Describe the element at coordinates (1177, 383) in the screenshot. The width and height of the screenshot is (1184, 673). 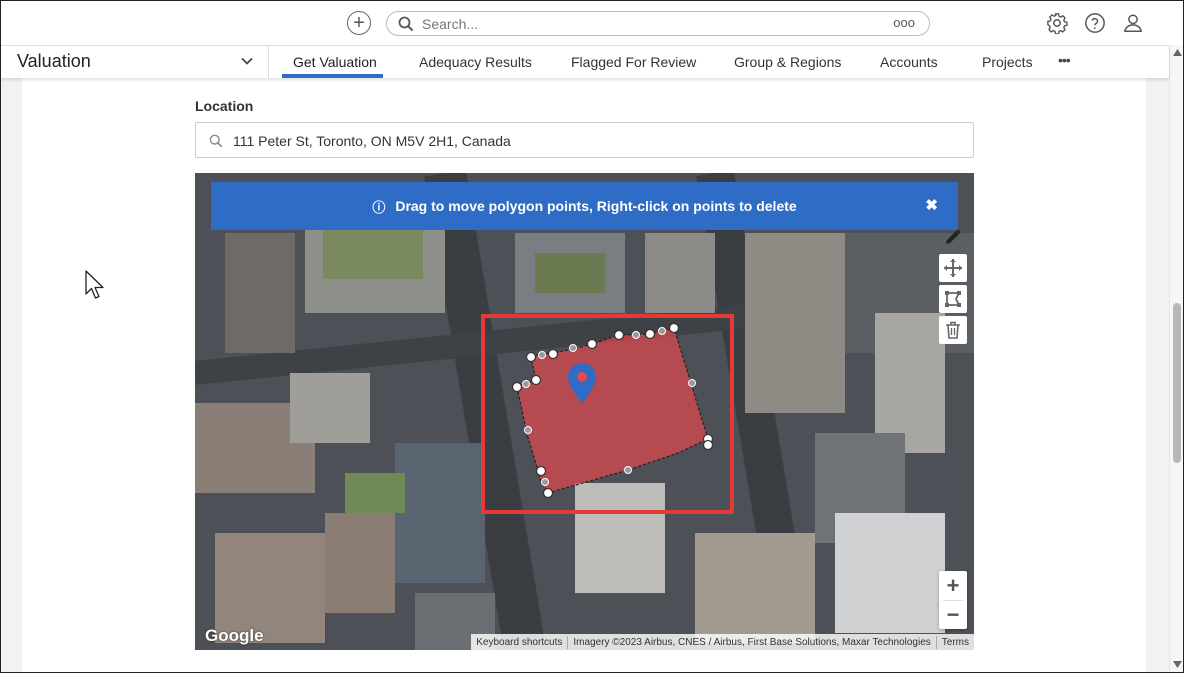
I see `scroll-thumb` at that location.